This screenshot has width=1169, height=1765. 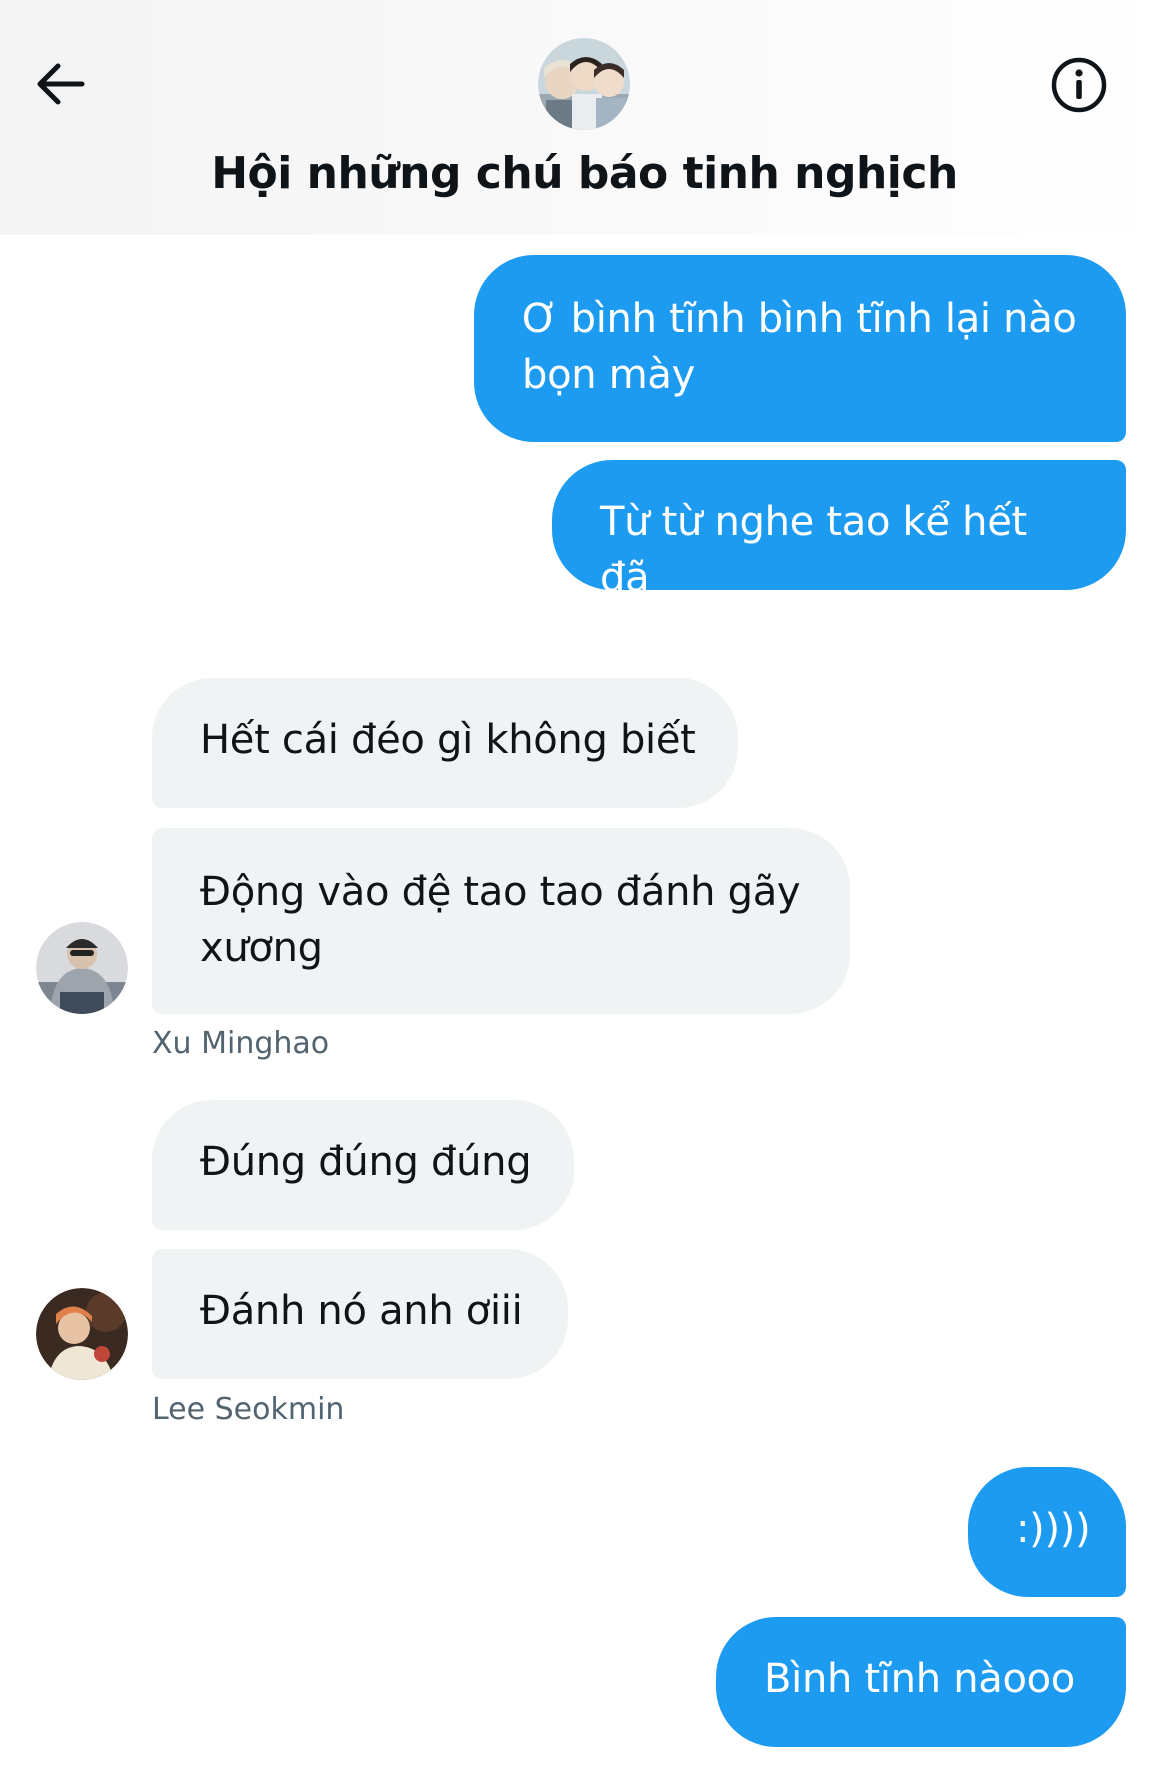 I want to click on outgoing-message-bubble: Ơ bình tĩnh bình tĩnh lại nào bọn mày, so click(x=800, y=348).